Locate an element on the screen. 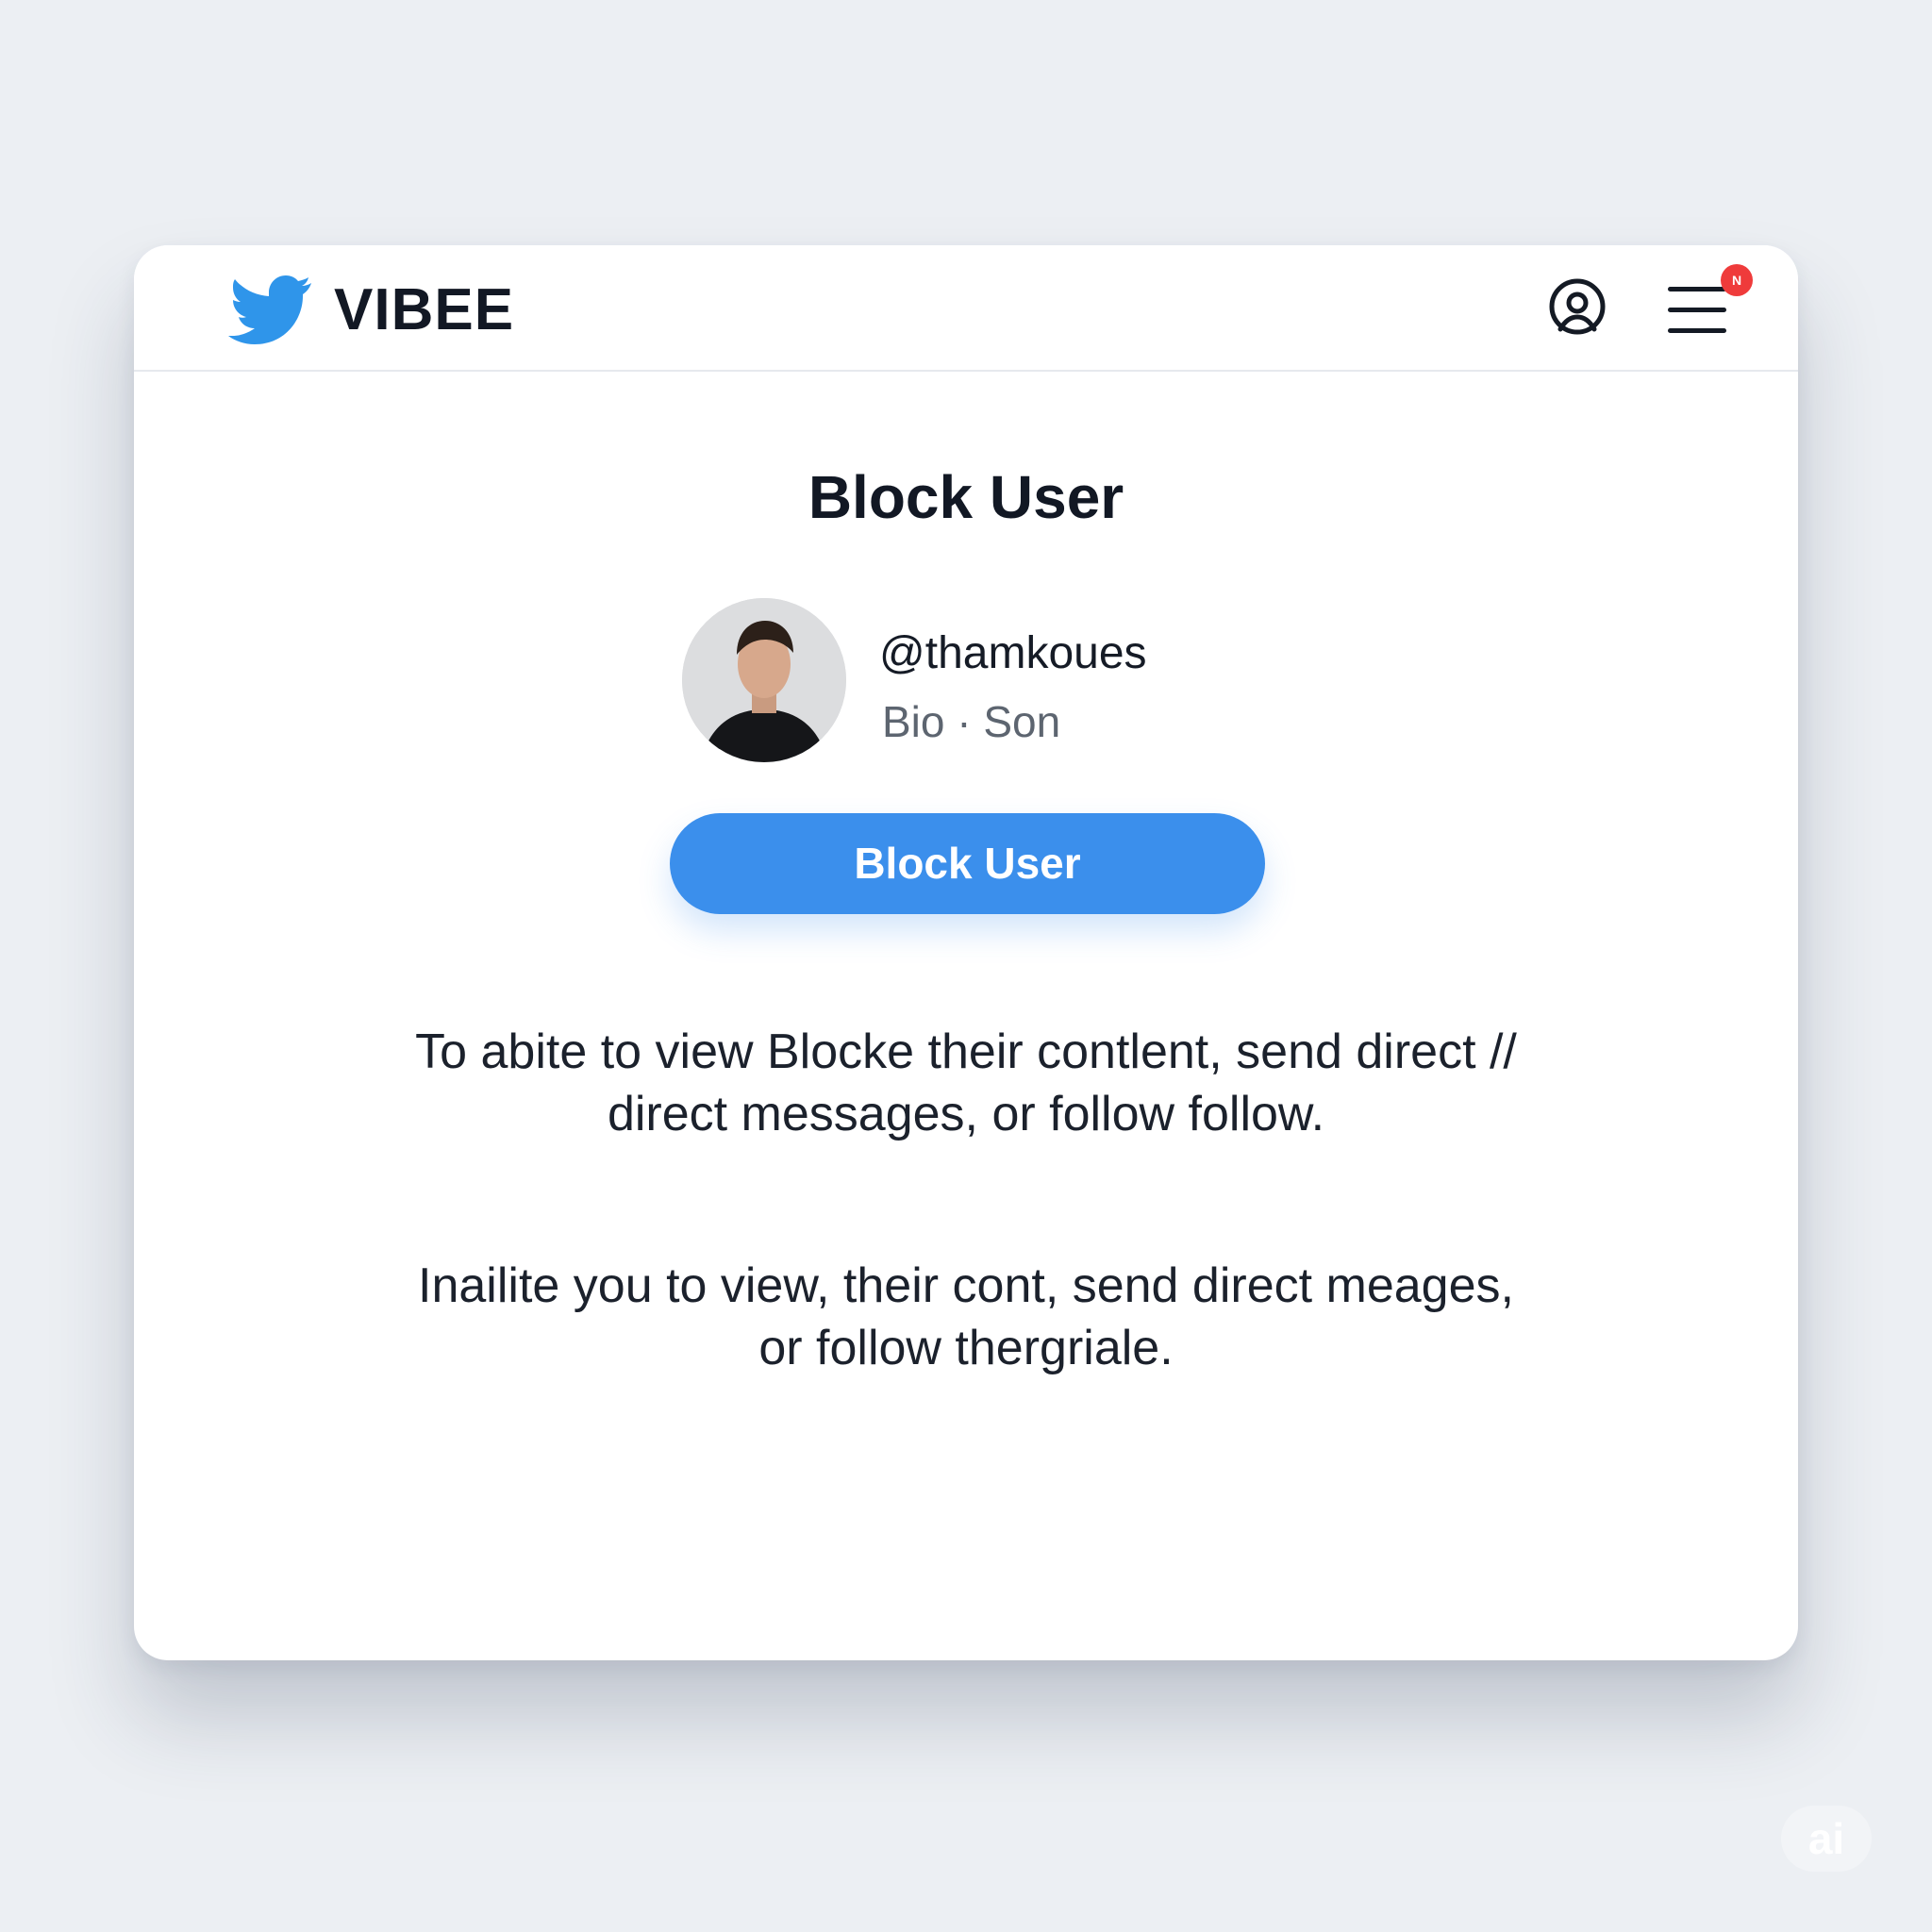 Image resolution: width=1932 pixels, height=1932 pixels. brand: VIBEE is located at coordinates (371, 309).